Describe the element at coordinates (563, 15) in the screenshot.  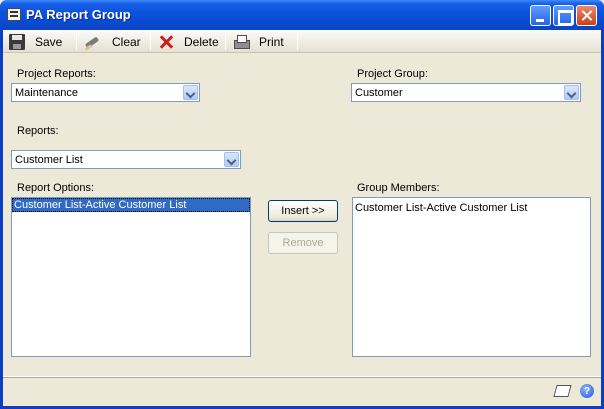
I see `maximize-button` at that location.